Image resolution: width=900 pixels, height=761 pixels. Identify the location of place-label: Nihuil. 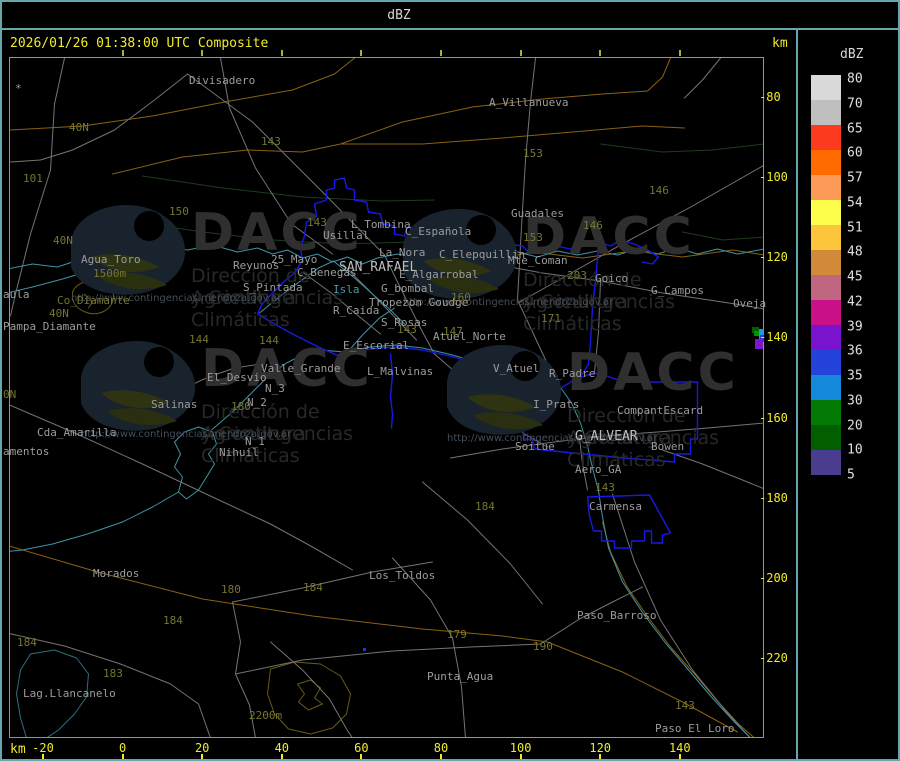
(239, 452).